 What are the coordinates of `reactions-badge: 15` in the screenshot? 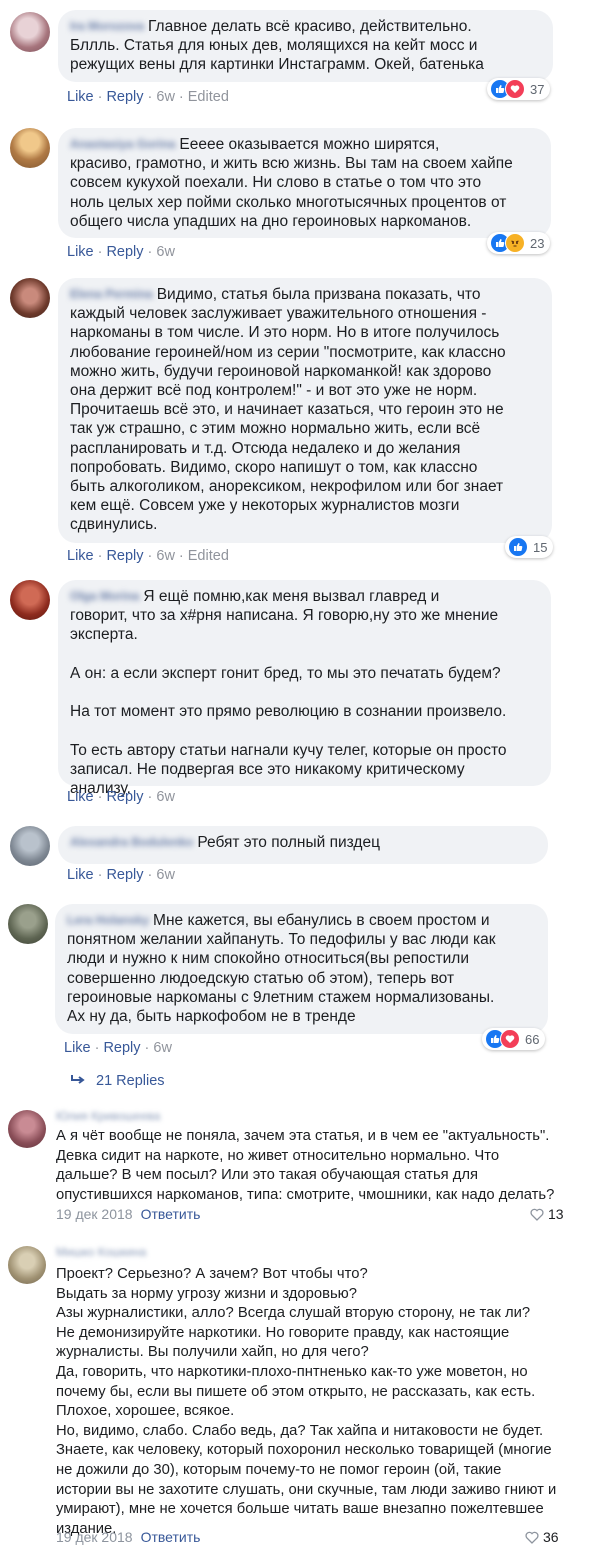 It's located at (529, 547).